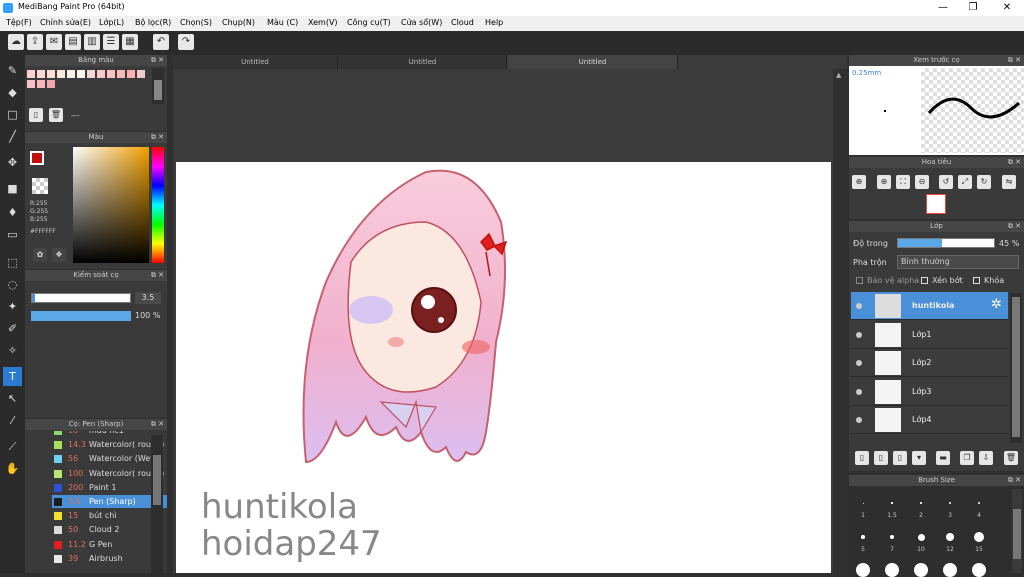 The image size is (1024, 577). Describe the element at coordinates (903, 182) in the screenshot. I see `fit-icon: ⛶` at that location.